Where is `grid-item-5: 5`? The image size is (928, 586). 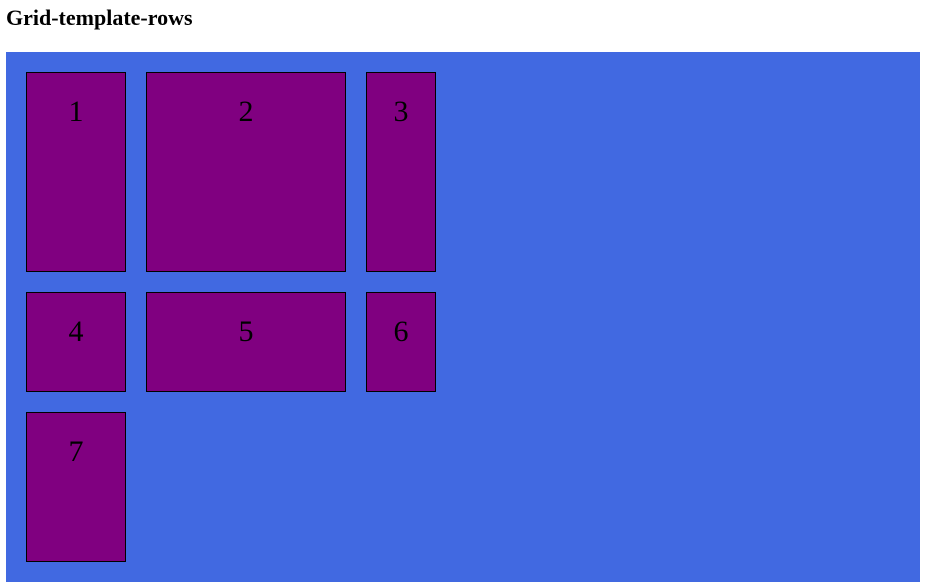 grid-item-5: 5 is located at coordinates (246, 342).